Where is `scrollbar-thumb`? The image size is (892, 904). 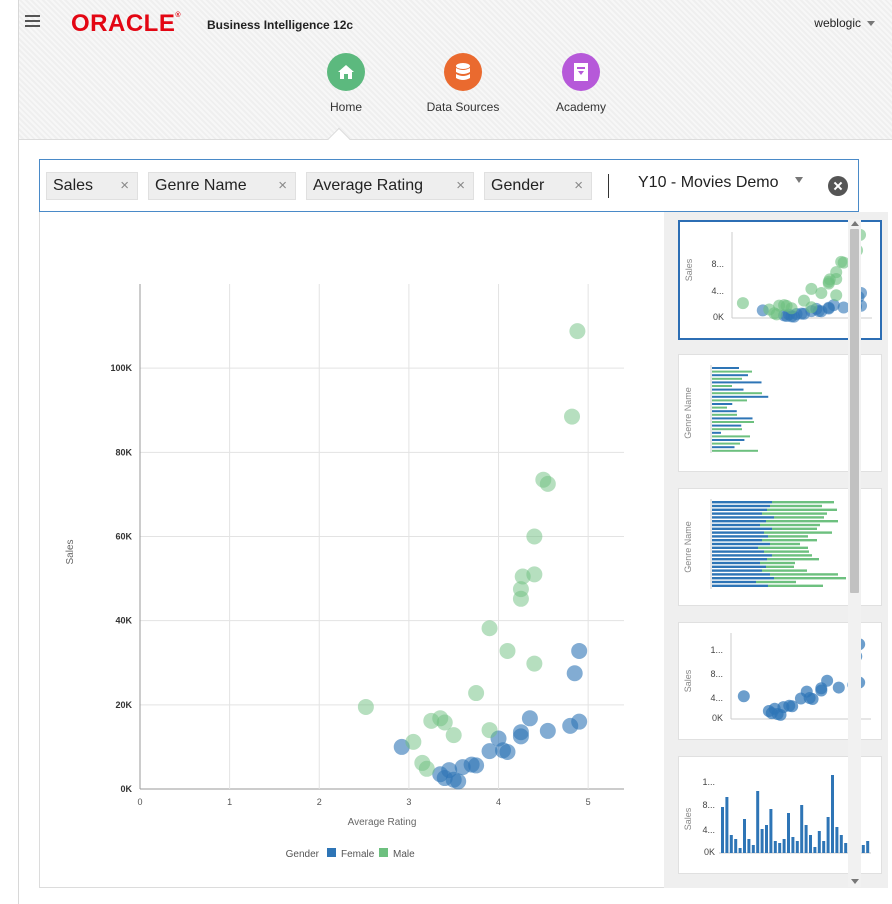
scrollbar-thumb is located at coordinates (854, 411).